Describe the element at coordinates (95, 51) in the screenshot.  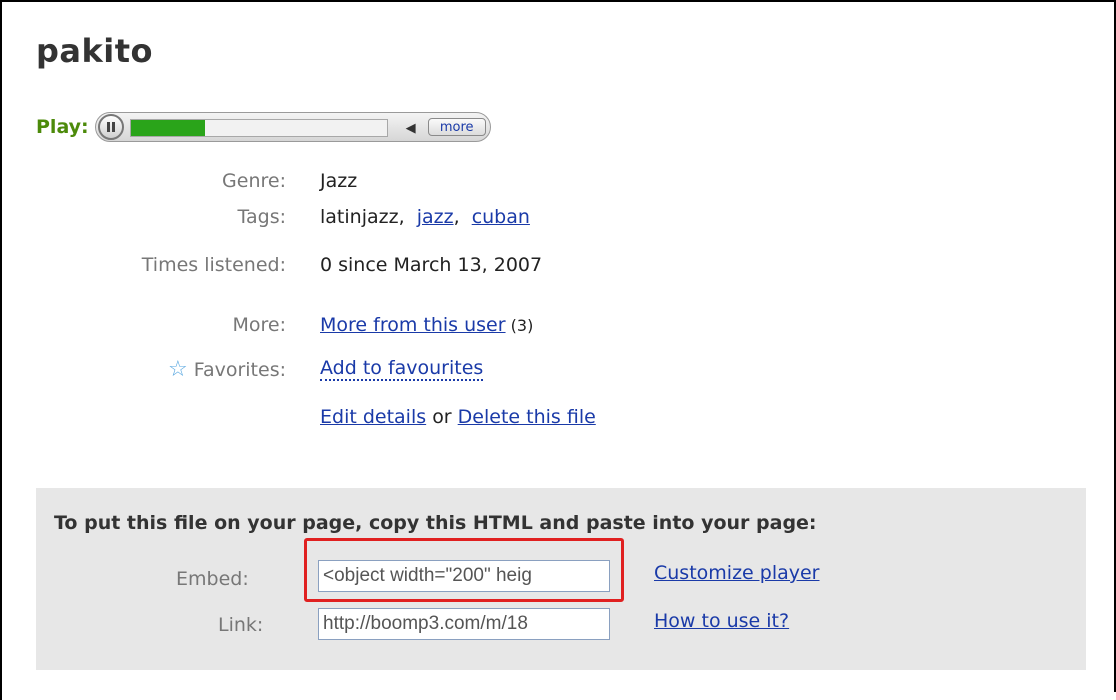
I see `track-title: pakito` at that location.